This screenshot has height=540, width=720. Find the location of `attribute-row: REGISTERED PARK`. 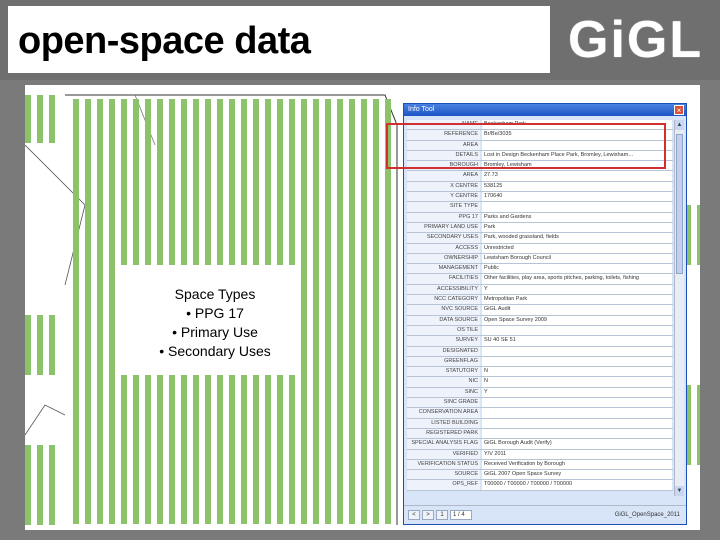

attribute-row: REGISTERED PARK is located at coordinates (540, 434).